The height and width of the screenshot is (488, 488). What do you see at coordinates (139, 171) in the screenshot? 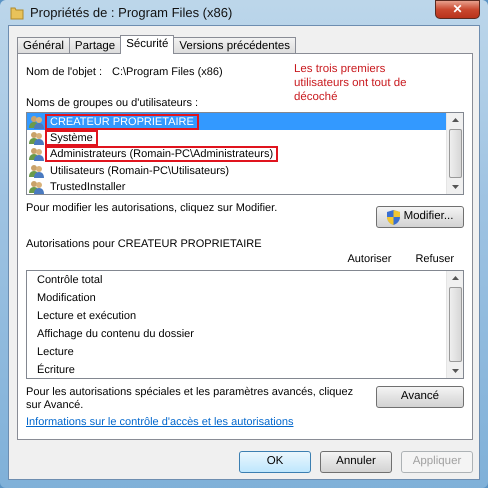
I see `user-name: Utilisateurs (Romain-PC\Utilisateurs)` at bounding box center [139, 171].